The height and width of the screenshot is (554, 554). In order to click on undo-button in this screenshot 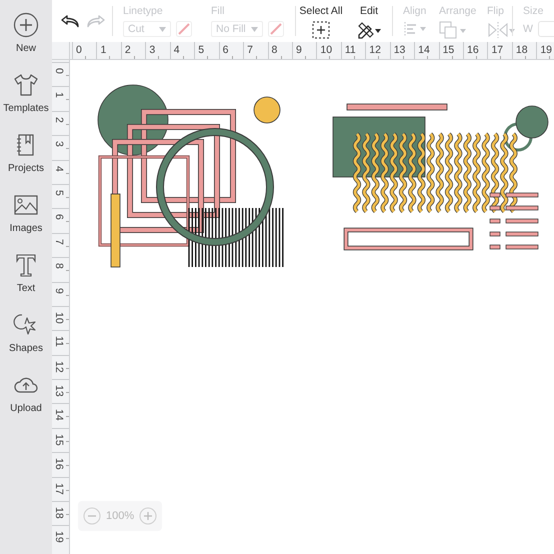, I will do `click(70, 21)`.